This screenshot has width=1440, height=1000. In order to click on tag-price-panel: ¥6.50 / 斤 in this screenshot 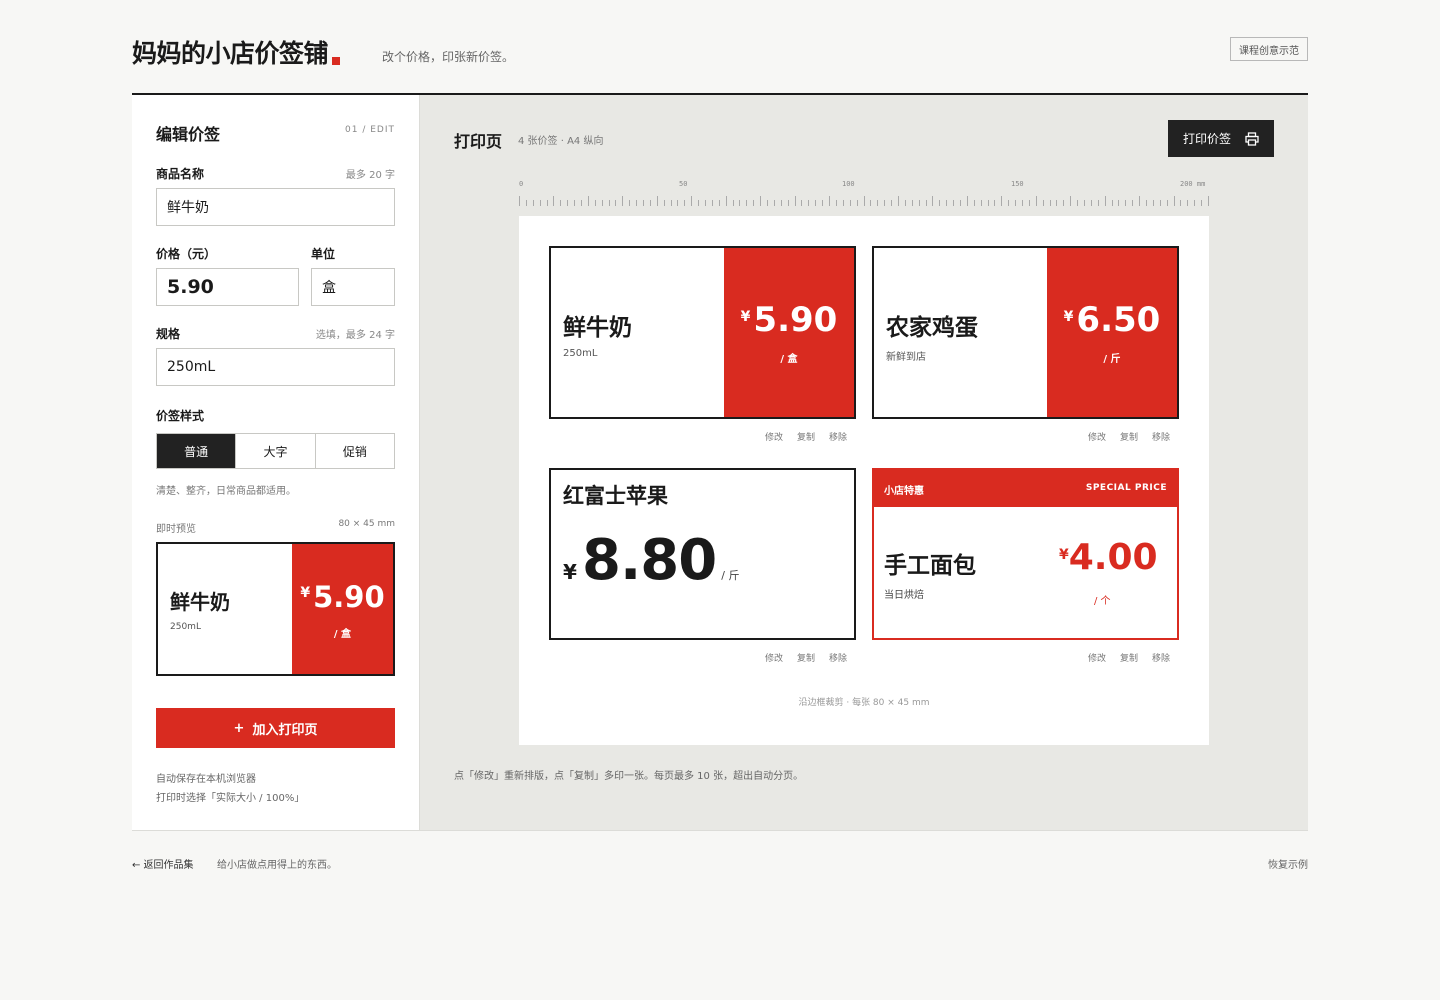, I will do `click(1112, 332)`.